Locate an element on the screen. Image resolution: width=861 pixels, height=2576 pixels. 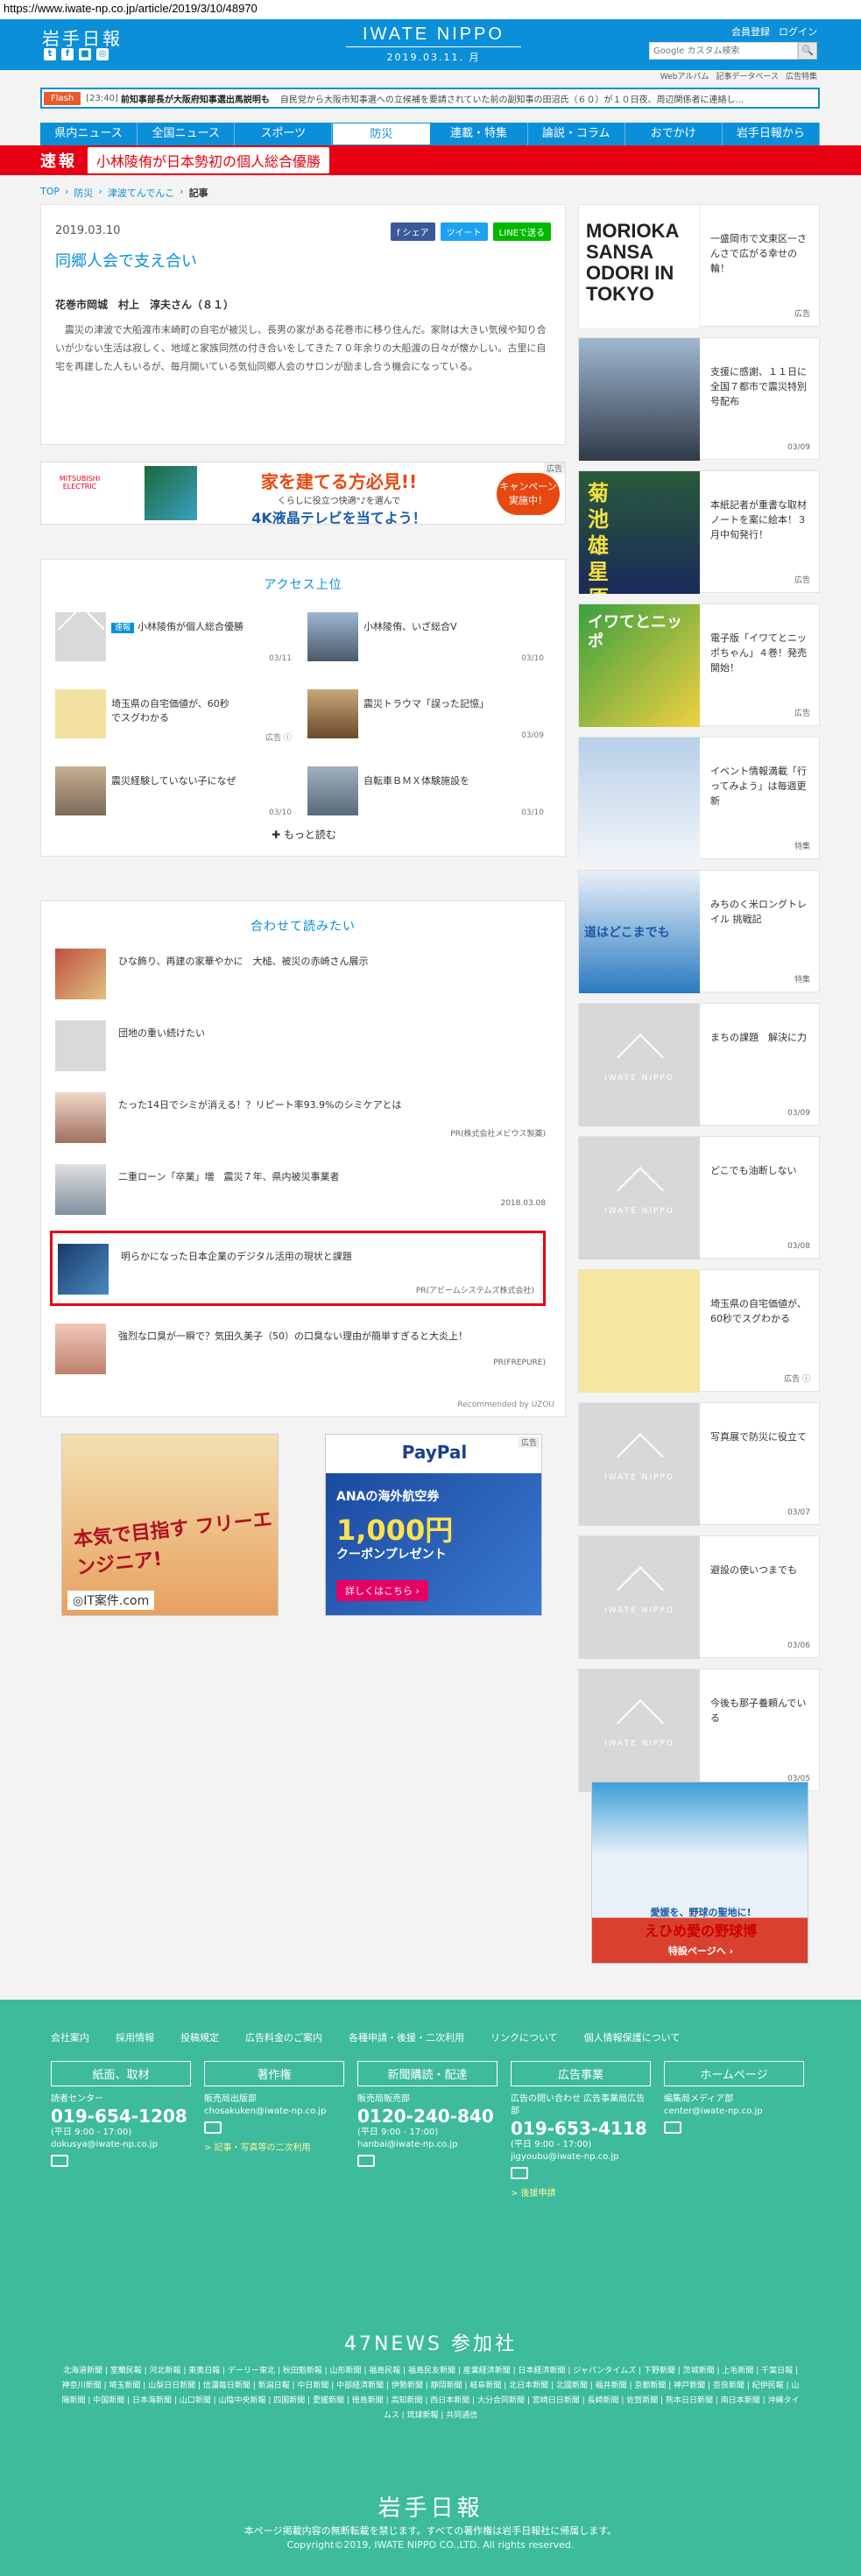
email-address: chosakuken@iwate-np.co.jp is located at coordinates (274, 2112).